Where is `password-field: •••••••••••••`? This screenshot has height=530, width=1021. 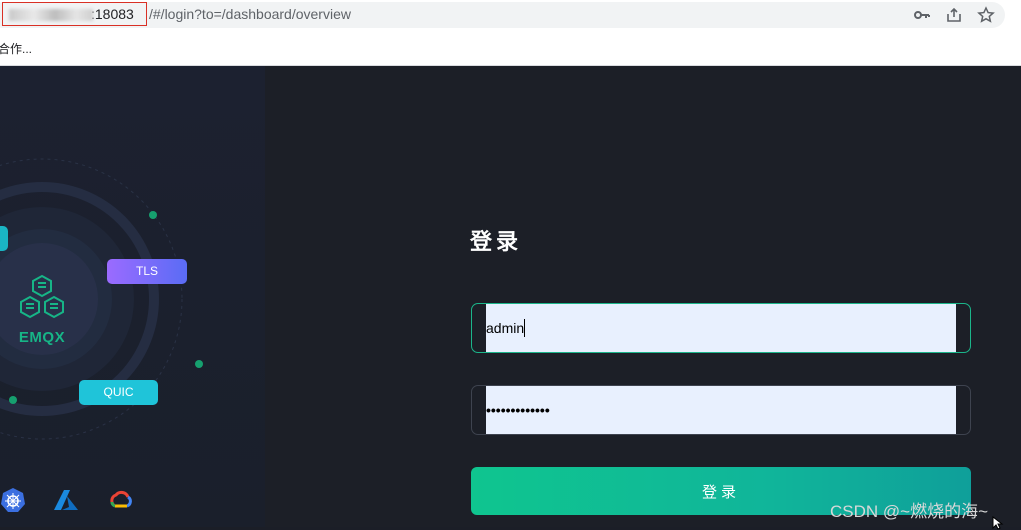 password-field: ••••••••••••• is located at coordinates (721, 410).